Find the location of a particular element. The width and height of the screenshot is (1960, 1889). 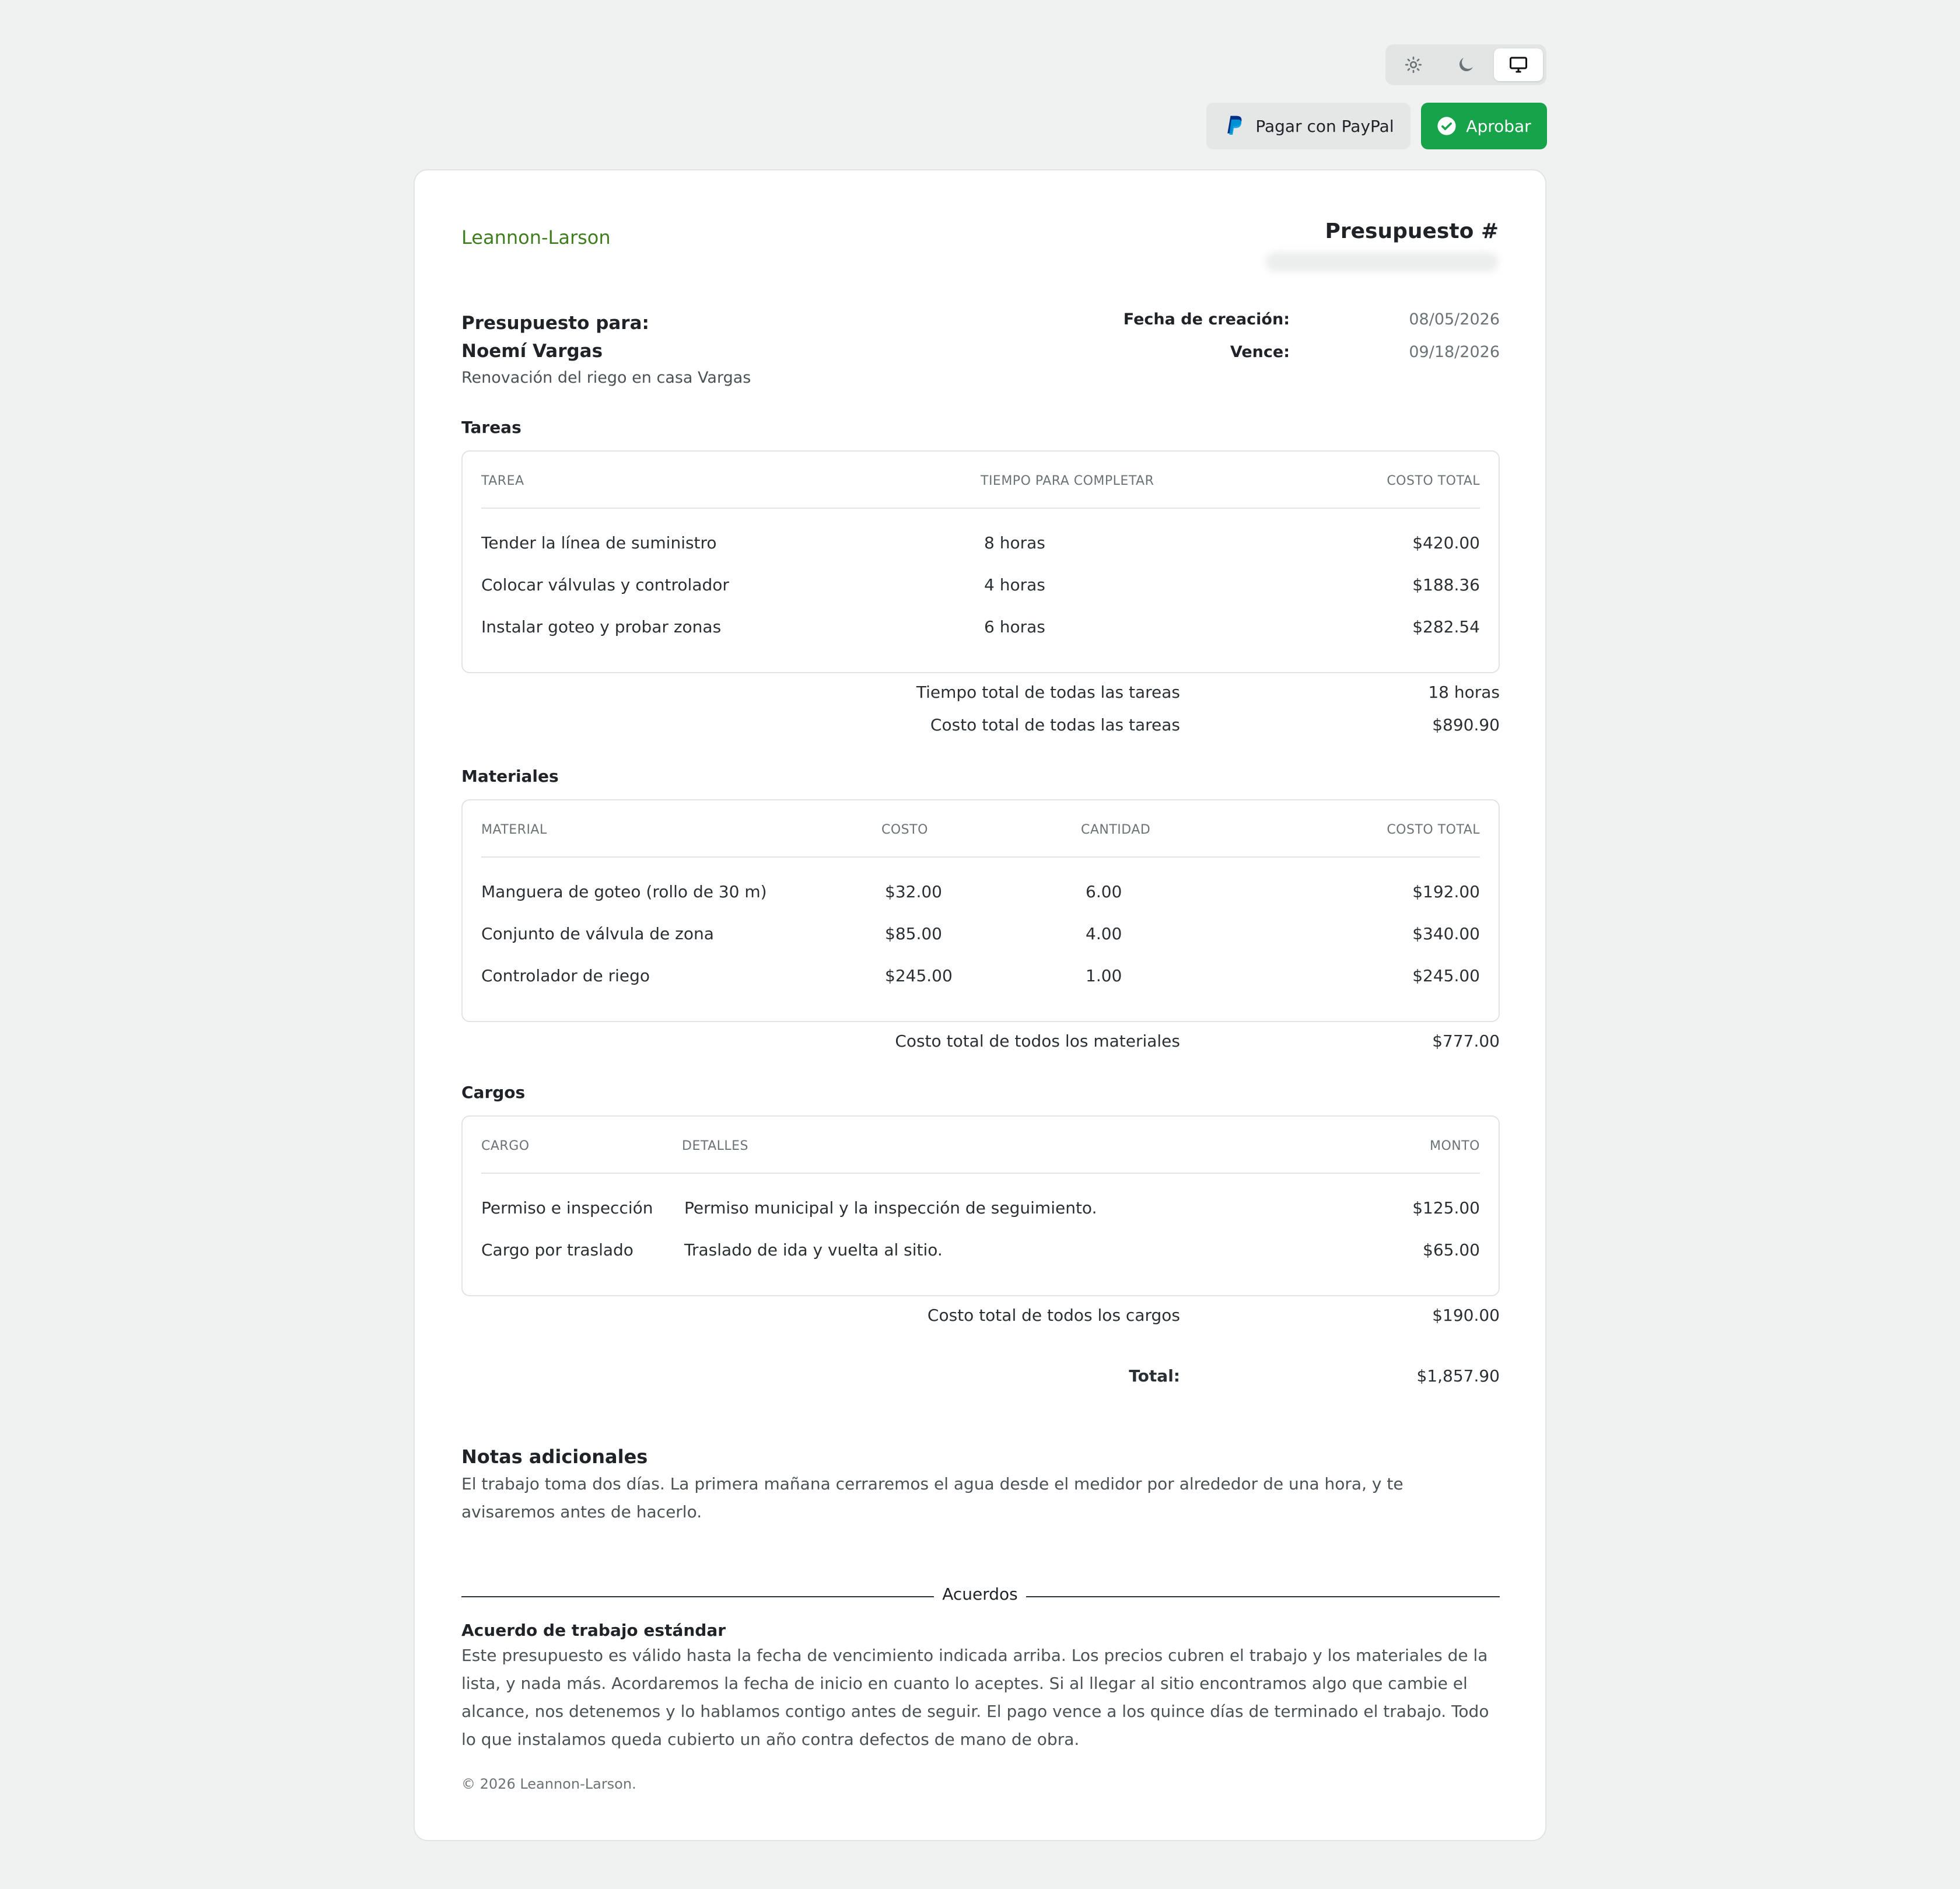

tasks-title: Tareas is located at coordinates (491, 427).